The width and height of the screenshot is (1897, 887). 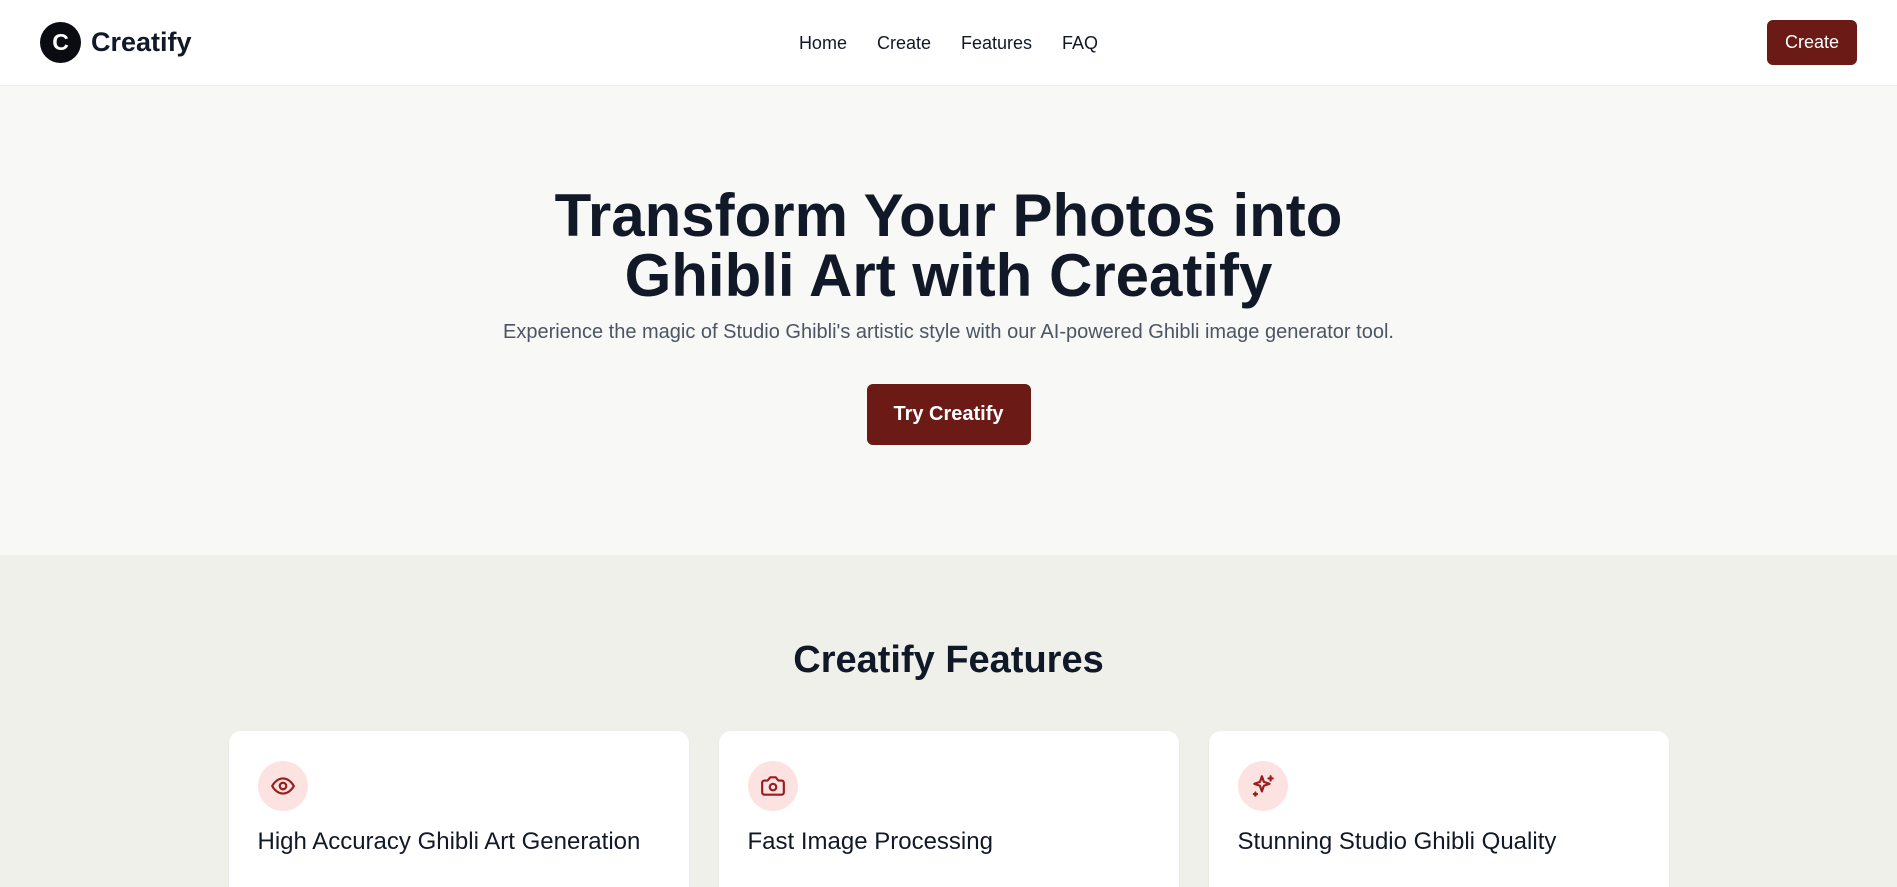 What do you see at coordinates (449, 841) in the screenshot?
I see `feature-card-title: High Accuracy Ghibli Art Generation` at bounding box center [449, 841].